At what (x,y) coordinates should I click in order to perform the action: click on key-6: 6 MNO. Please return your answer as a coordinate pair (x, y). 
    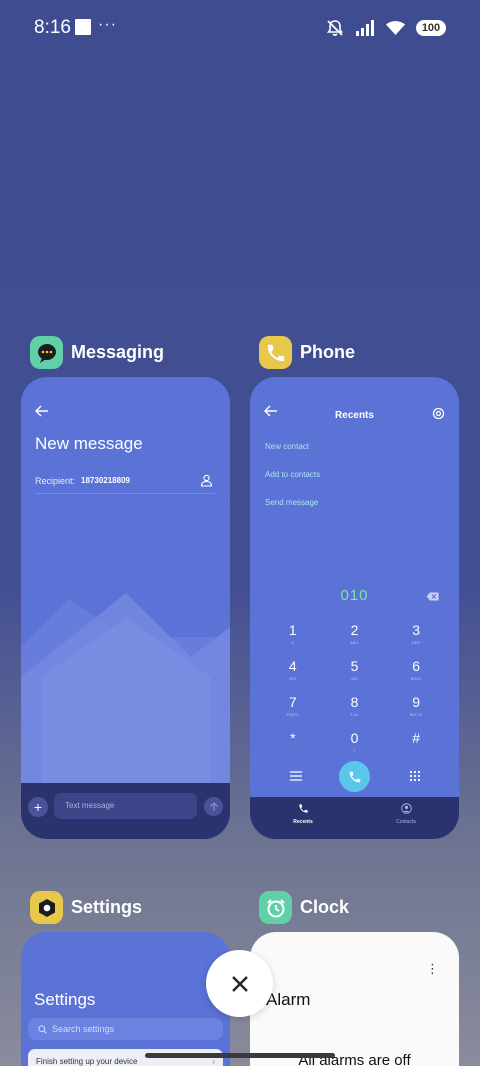
    Looking at the image, I should click on (416, 672).